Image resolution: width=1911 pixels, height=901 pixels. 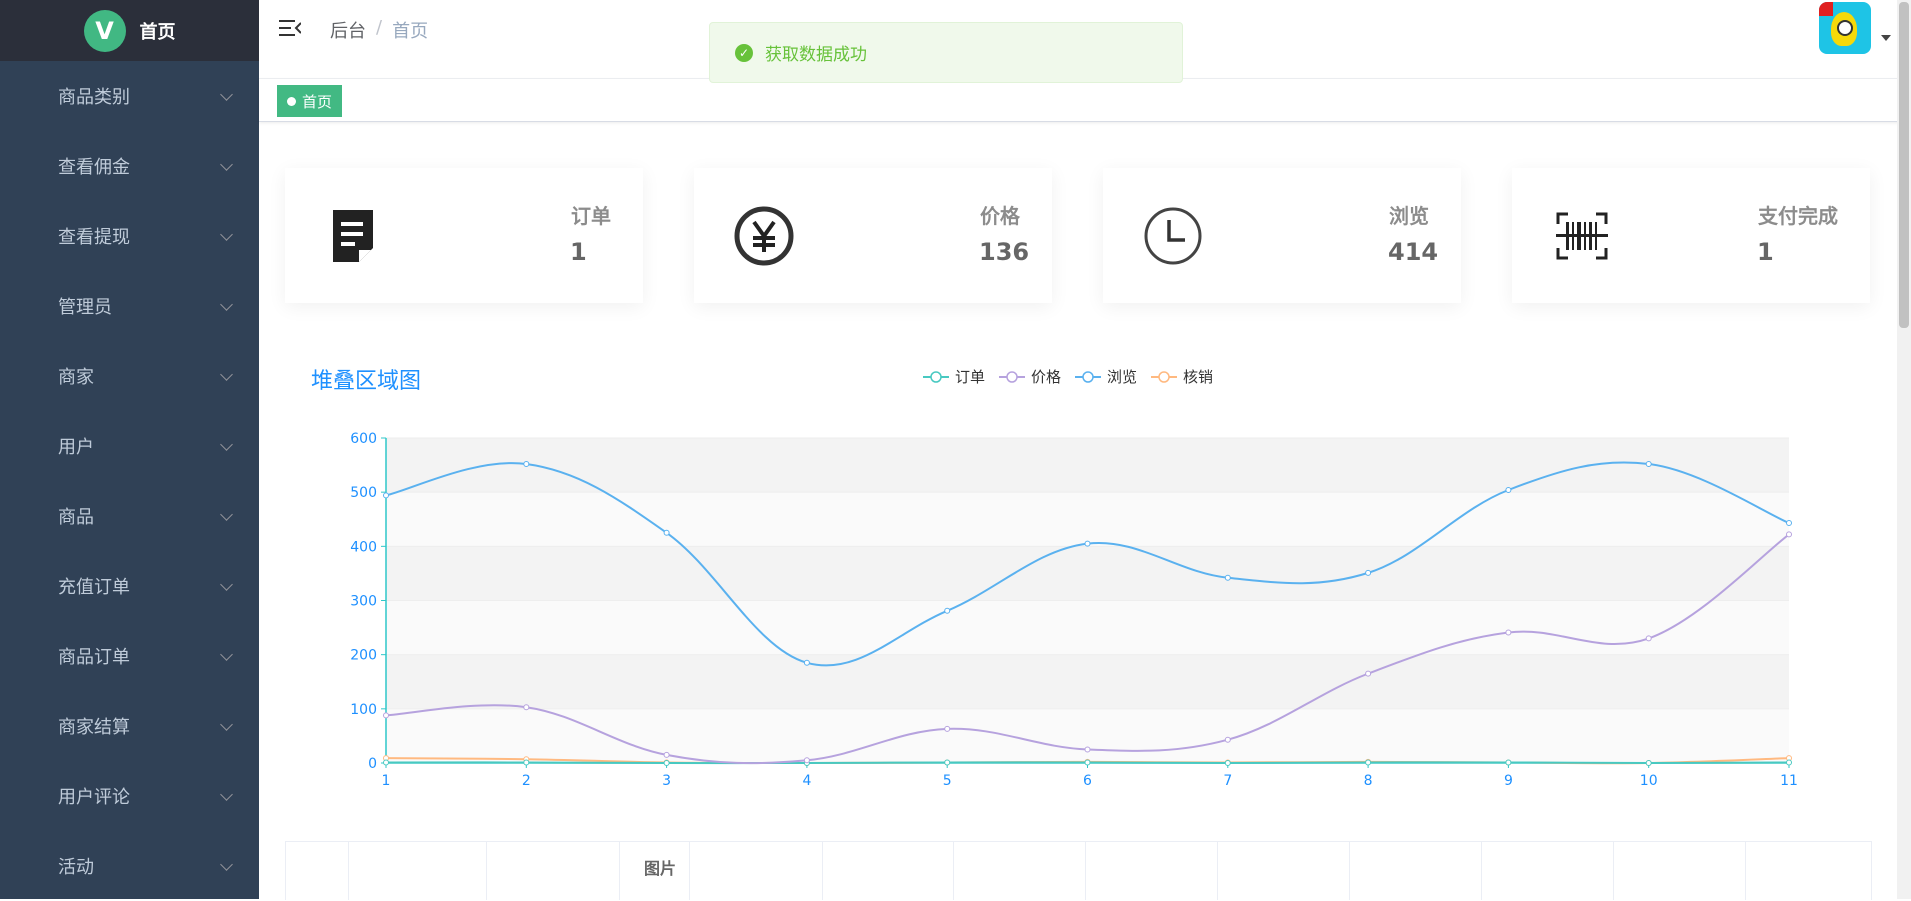 I want to click on scrollbar-thumb, so click(x=1904, y=165).